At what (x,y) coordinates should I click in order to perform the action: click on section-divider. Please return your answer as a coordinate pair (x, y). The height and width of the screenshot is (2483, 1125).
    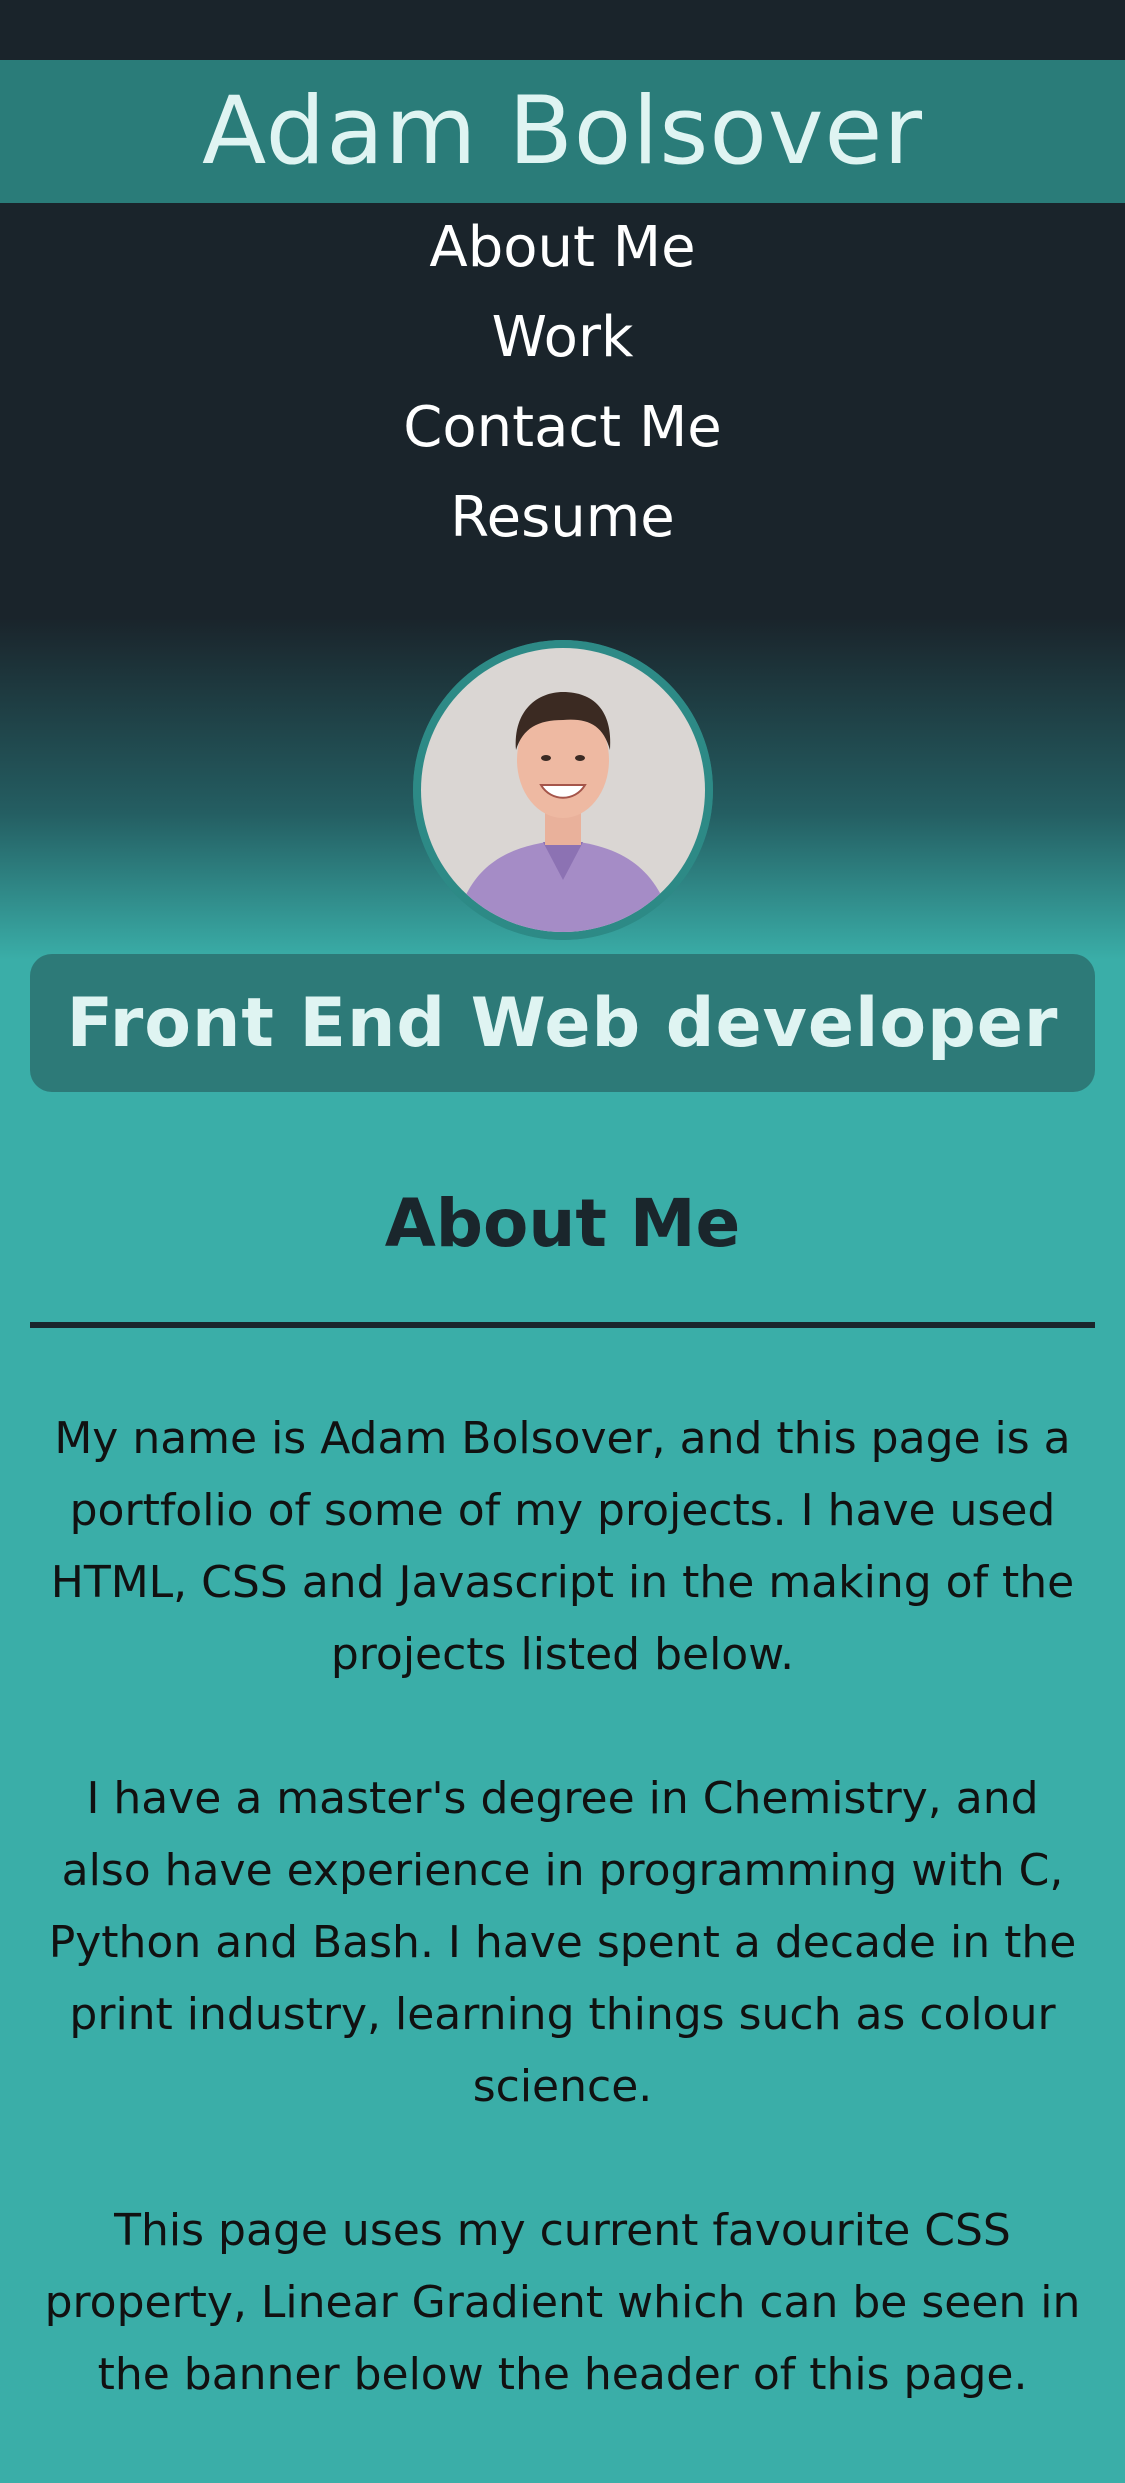
    Looking at the image, I should click on (562, 1325).